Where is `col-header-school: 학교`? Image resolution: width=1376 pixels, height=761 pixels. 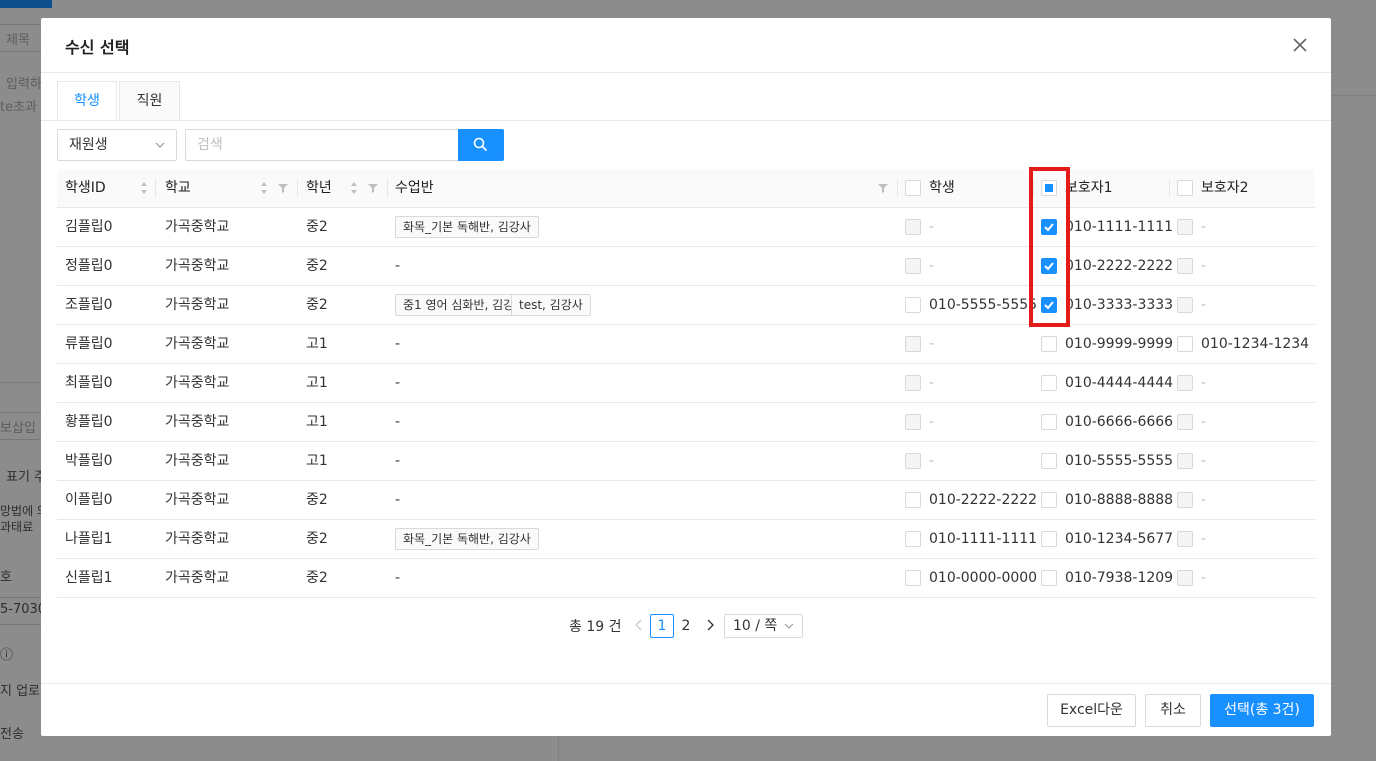 col-header-school: 학교 is located at coordinates (178, 188).